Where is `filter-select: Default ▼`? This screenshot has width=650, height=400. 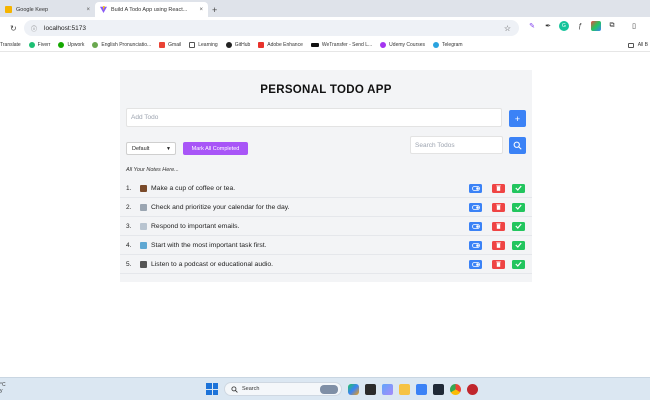 filter-select: Default ▼ is located at coordinates (151, 148).